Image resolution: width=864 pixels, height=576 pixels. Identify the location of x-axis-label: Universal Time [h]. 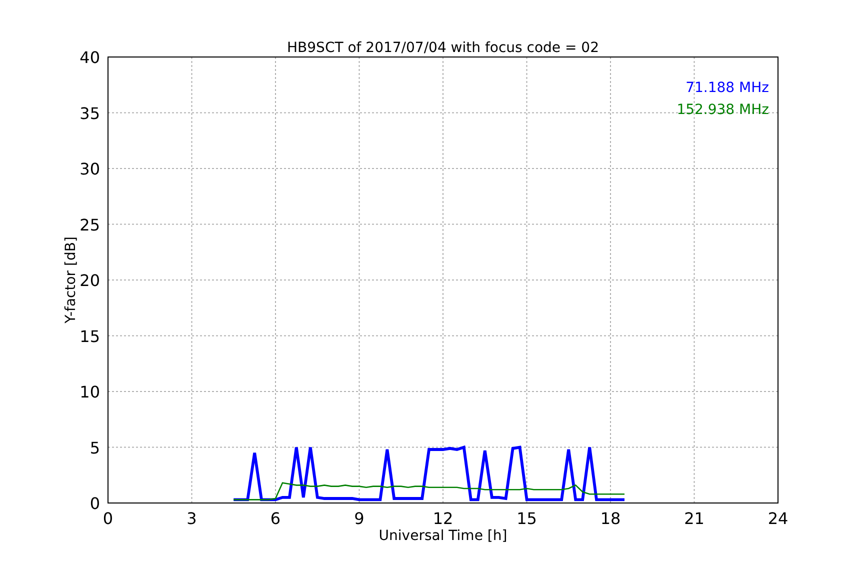
(443, 536).